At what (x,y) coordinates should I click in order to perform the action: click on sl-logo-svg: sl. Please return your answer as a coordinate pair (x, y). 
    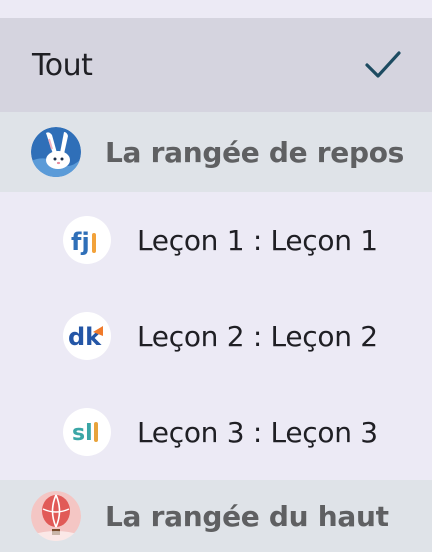
    Looking at the image, I should click on (85, 433).